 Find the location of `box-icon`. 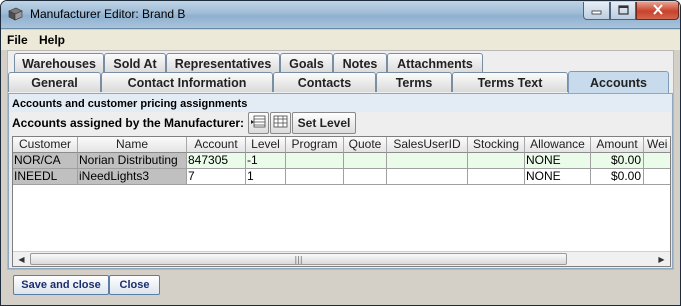

box-icon is located at coordinates (15, 14).